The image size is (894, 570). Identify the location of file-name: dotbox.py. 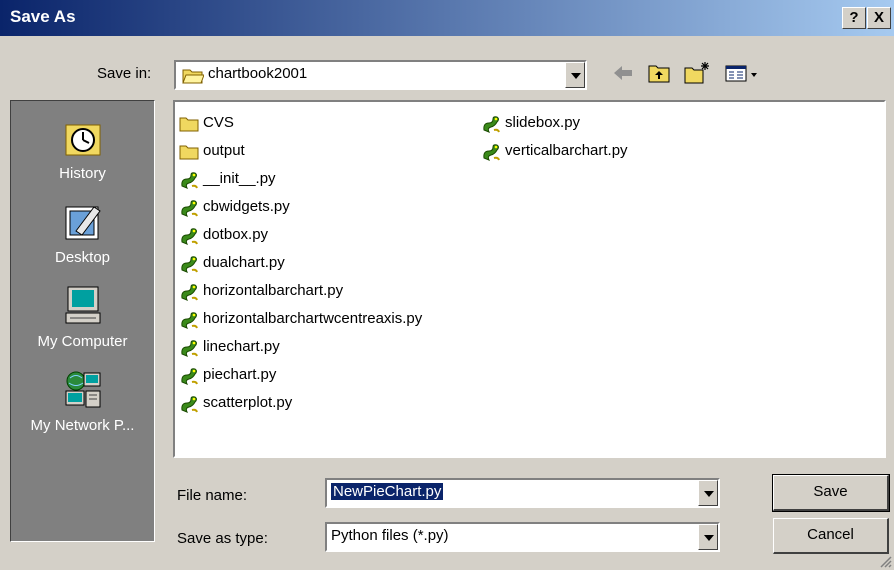
(236, 234).